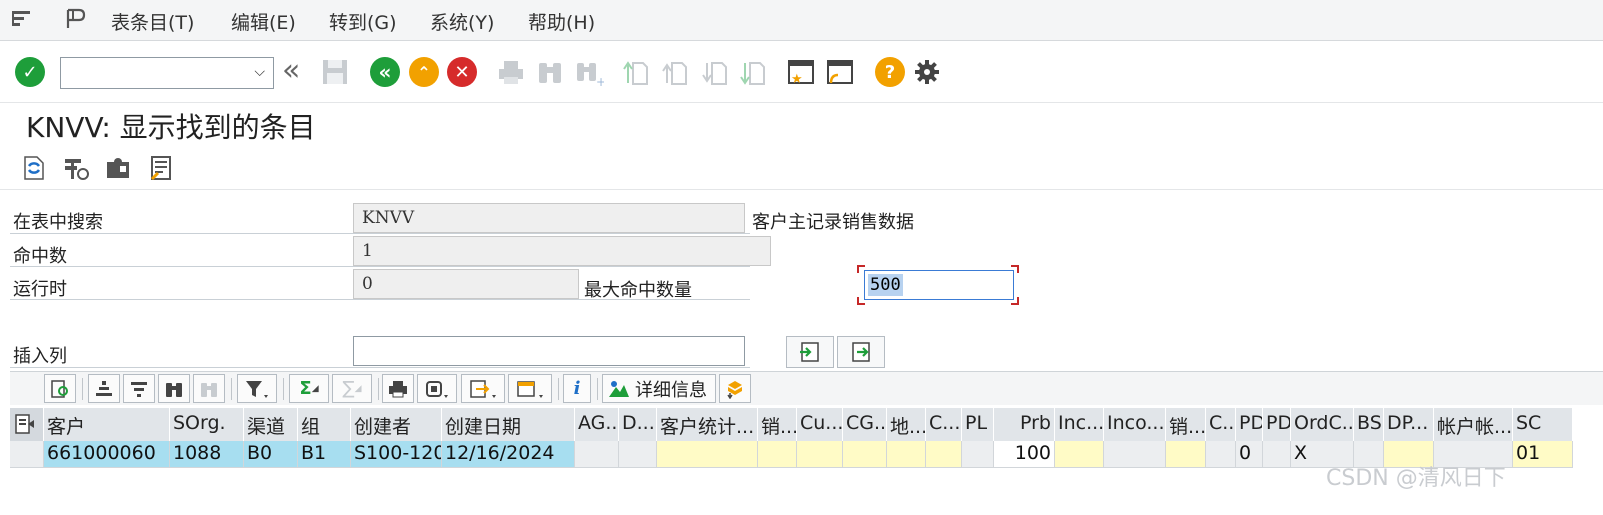 This screenshot has height=515, width=1603. Describe the element at coordinates (1024, 424) in the screenshot. I see `column-header: Prb` at that location.